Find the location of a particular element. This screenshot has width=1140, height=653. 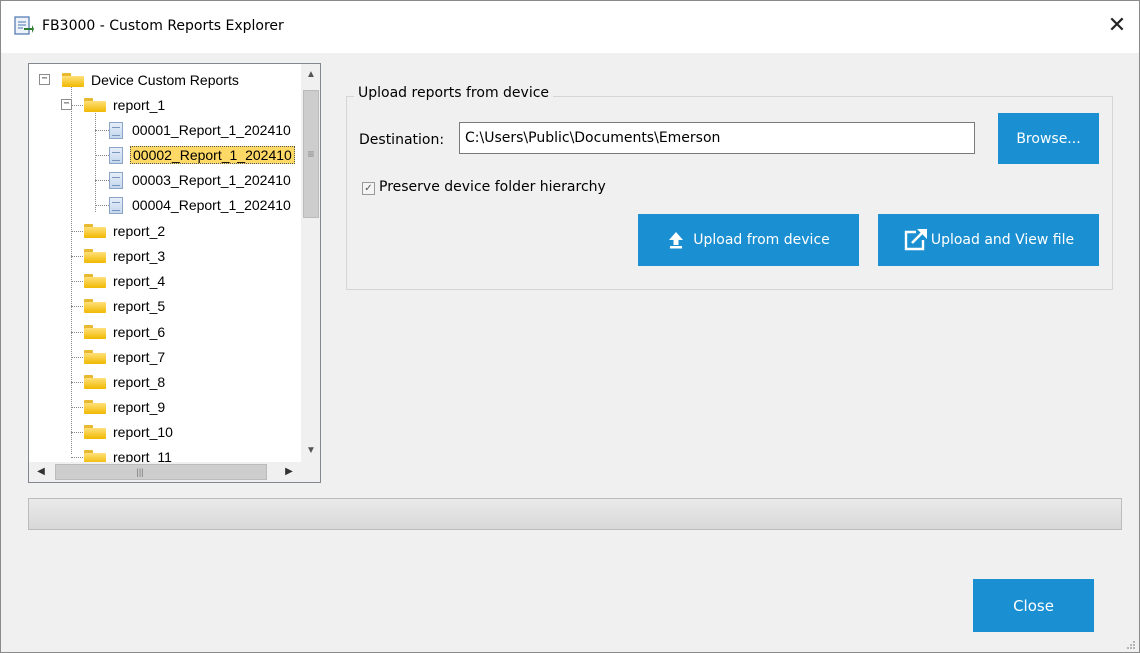

tree-vertical-scrollbar: ▲ ≡ ▼ is located at coordinates (310, 263).